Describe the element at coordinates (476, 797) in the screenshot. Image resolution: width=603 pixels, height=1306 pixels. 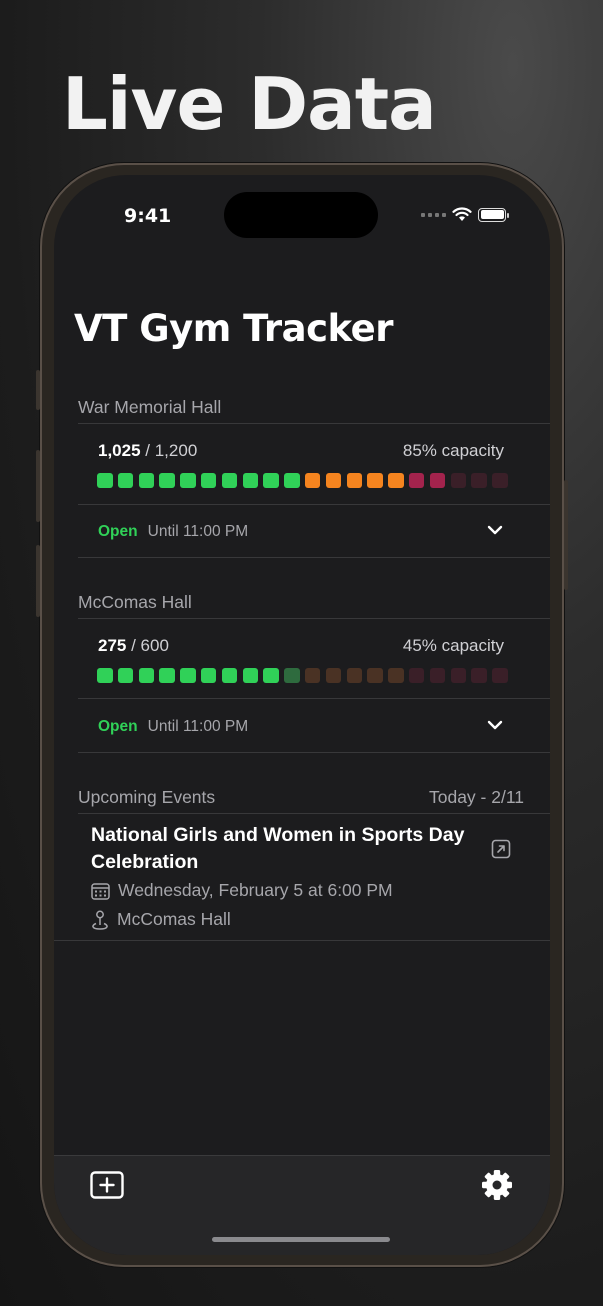
I see `events-date-range: Today - 2/11` at that location.